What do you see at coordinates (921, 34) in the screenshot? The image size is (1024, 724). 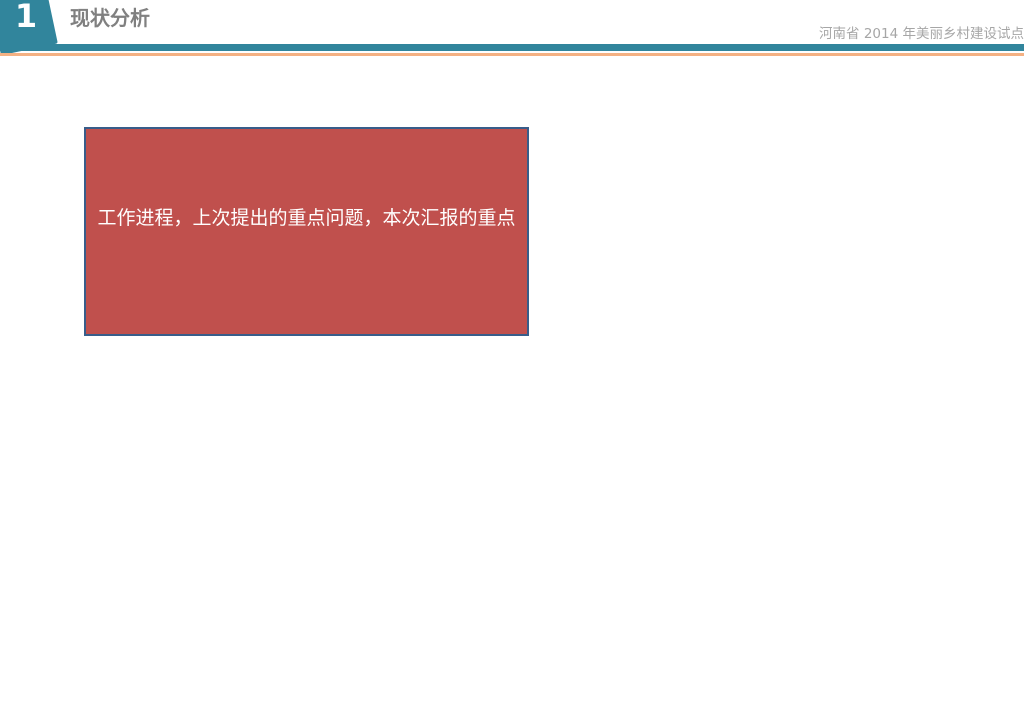 I see `project-title: 河南省 2014 年美丽乡村建设试点` at bounding box center [921, 34].